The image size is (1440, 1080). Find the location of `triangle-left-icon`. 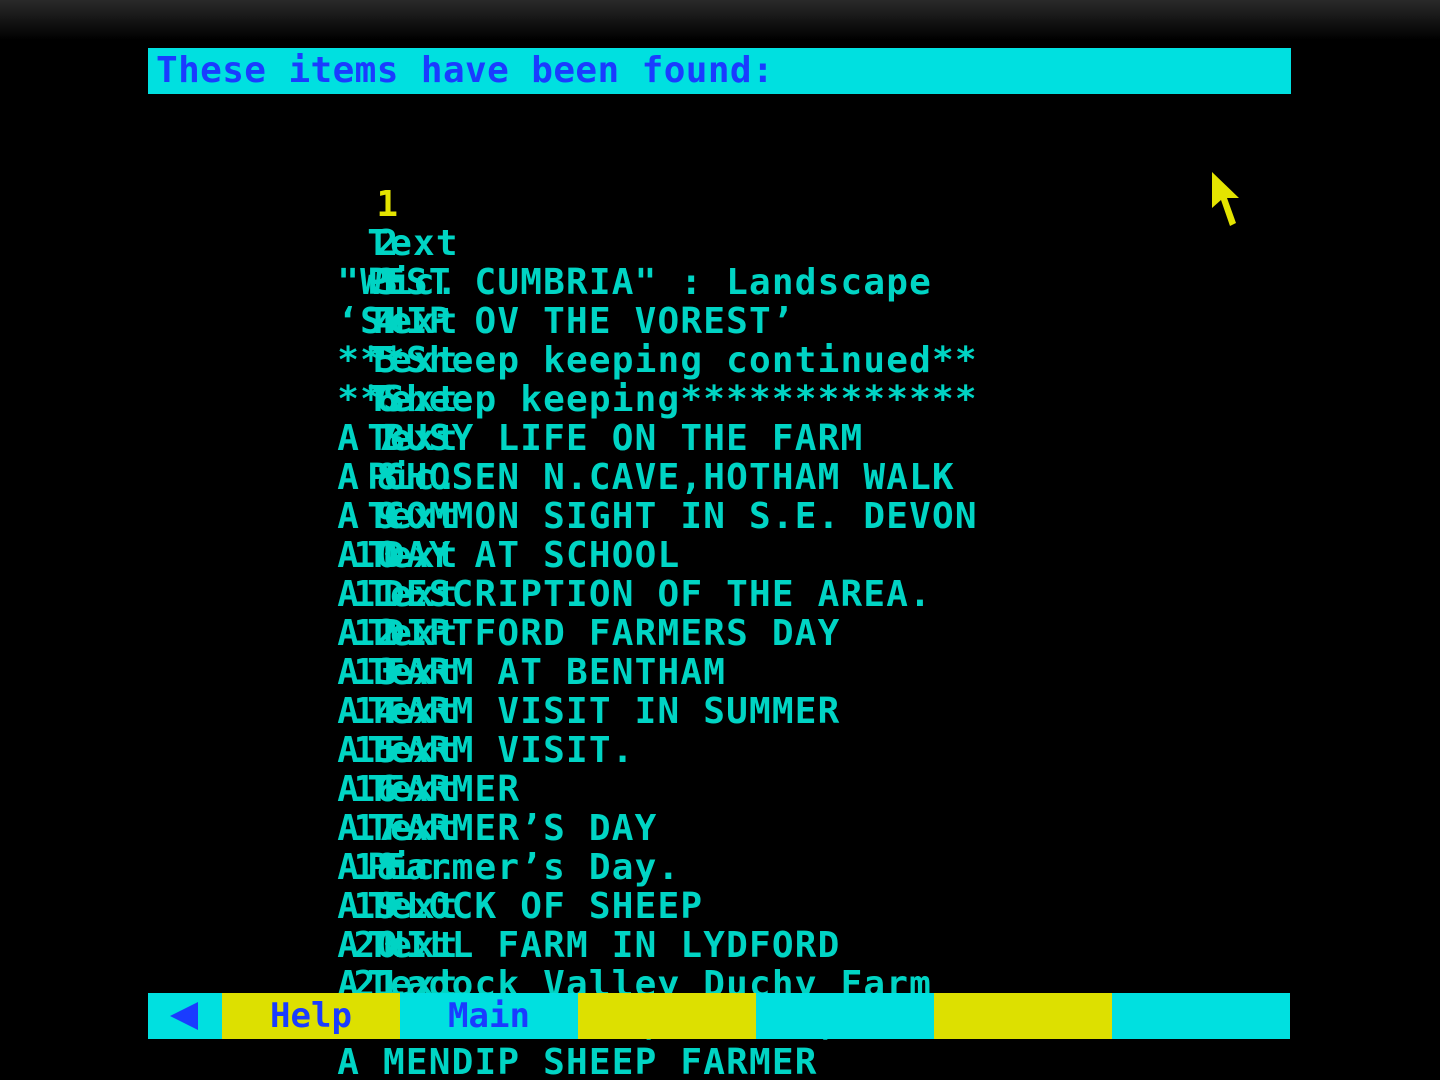

triangle-left-icon is located at coordinates (184, 1016).